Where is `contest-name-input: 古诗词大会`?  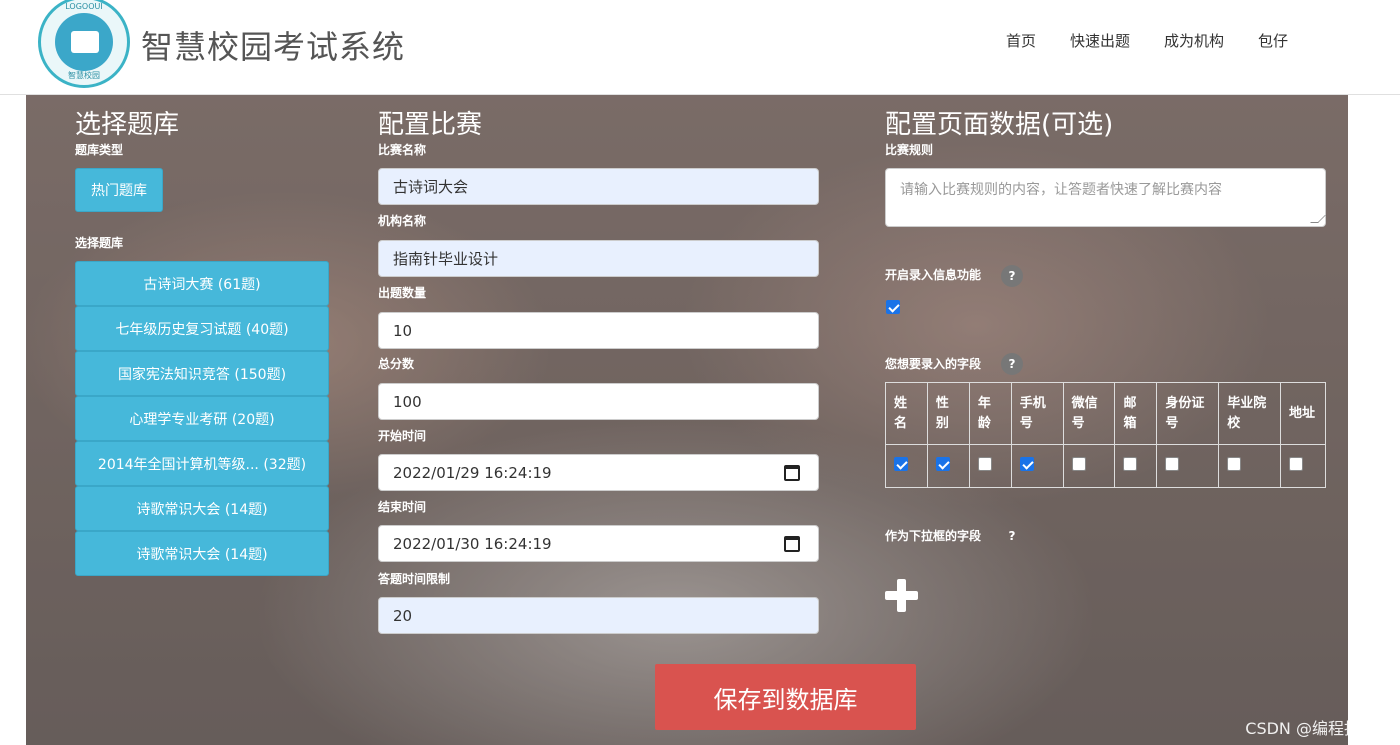
contest-name-input: 古诗词大会 is located at coordinates (598, 186).